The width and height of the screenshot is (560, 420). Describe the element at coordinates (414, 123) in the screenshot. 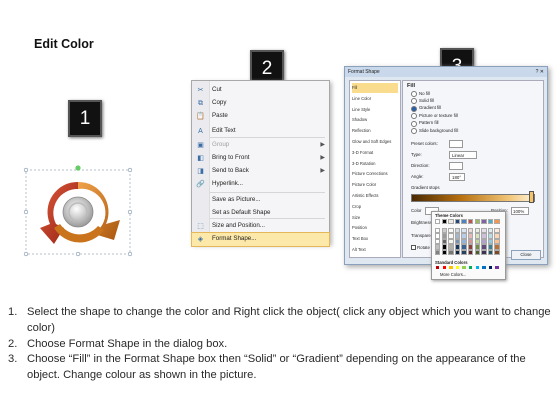

I see `fill-radio-pattern-fill` at that location.